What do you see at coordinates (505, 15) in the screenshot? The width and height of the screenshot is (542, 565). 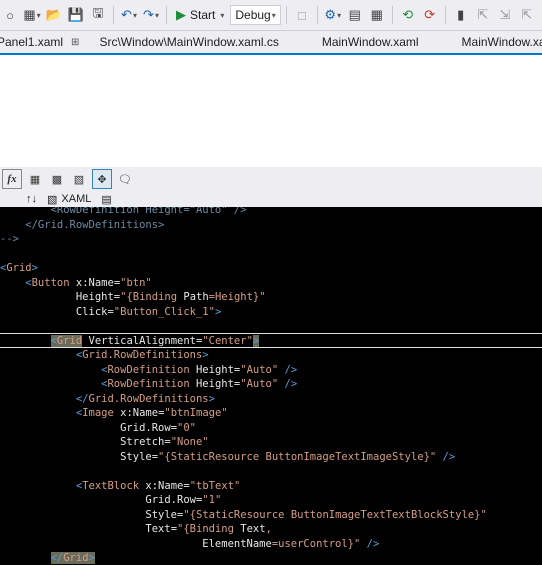 I see `next-bookmark-icon: ⇲` at bounding box center [505, 15].